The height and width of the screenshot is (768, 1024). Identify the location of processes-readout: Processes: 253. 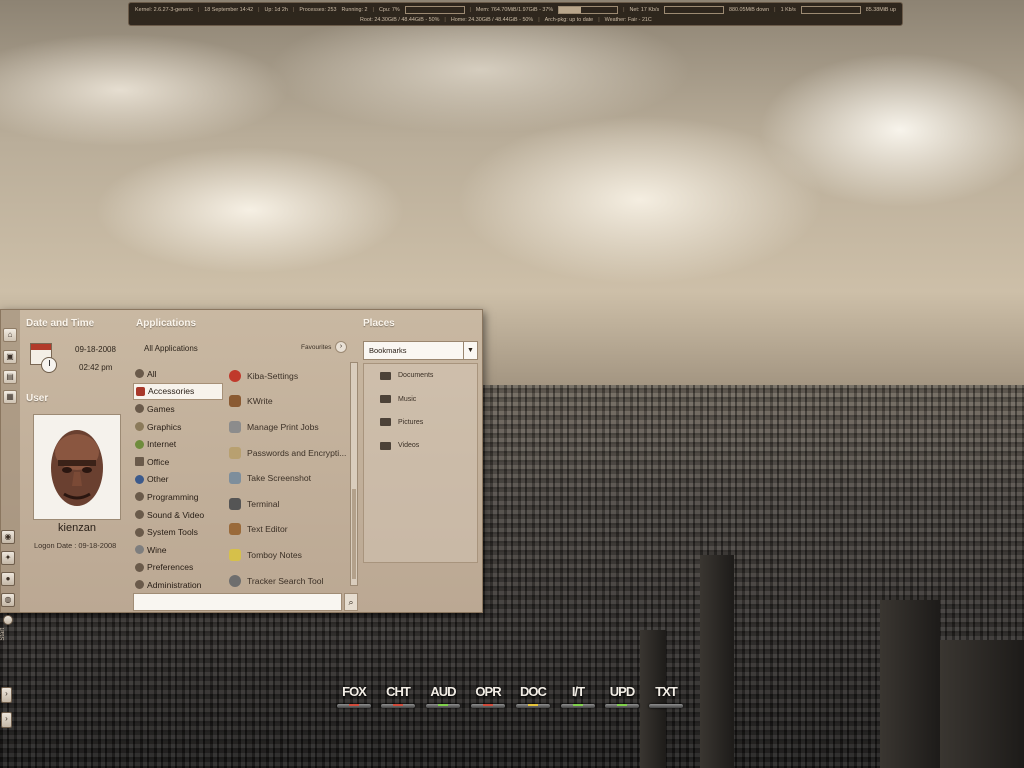
(318, 10).